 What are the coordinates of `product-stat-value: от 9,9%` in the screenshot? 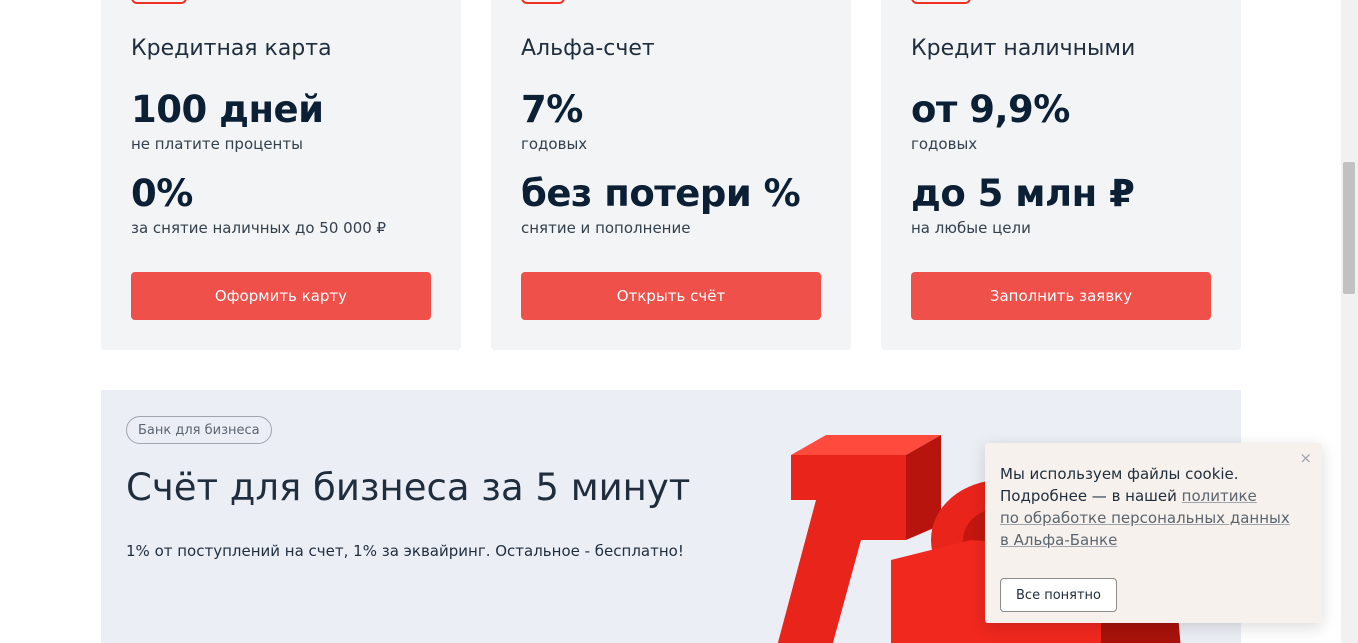 It's located at (990, 109).